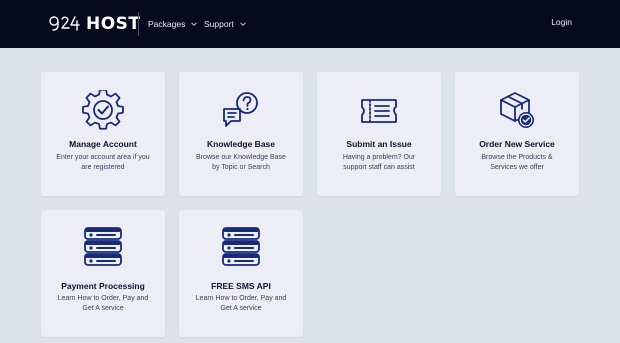  What do you see at coordinates (138, 24) in the screenshot?
I see `navbar-divider` at bounding box center [138, 24].